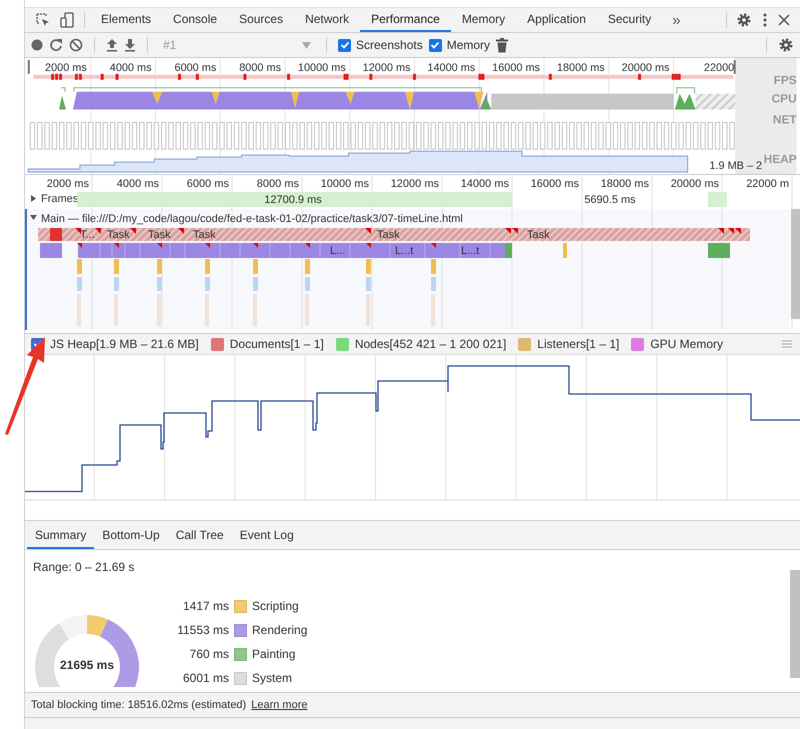 This screenshot has height=729, width=800. What do you see at coordinates (261, 20) in the screenshot?
I see `panel-tab: Sources` at bounding box center [261, 20].